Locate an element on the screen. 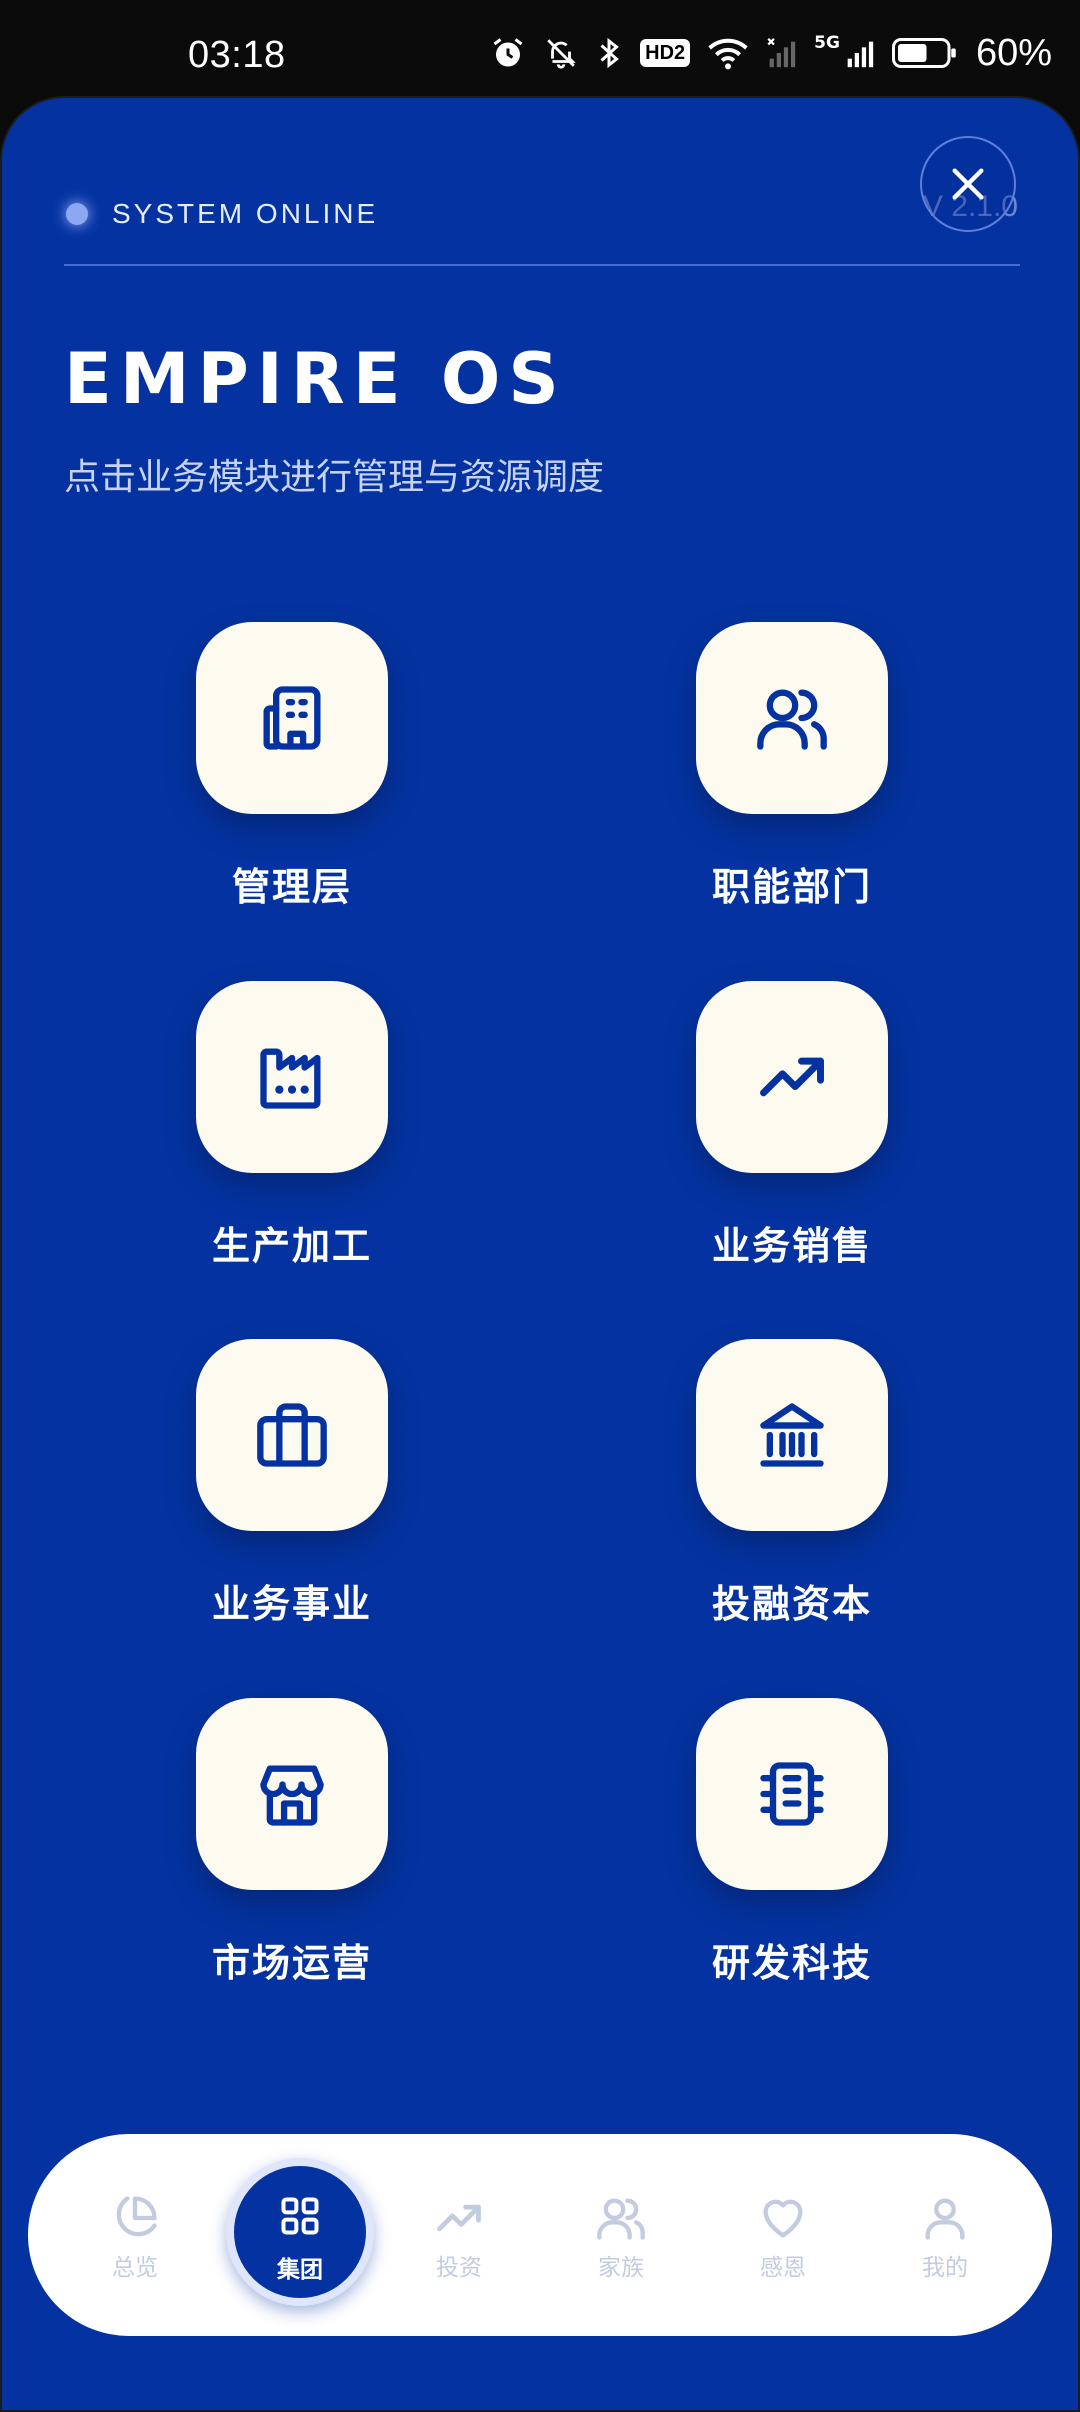  system-status: SYSTEM ONLINE is located at coordinates (222, 214).